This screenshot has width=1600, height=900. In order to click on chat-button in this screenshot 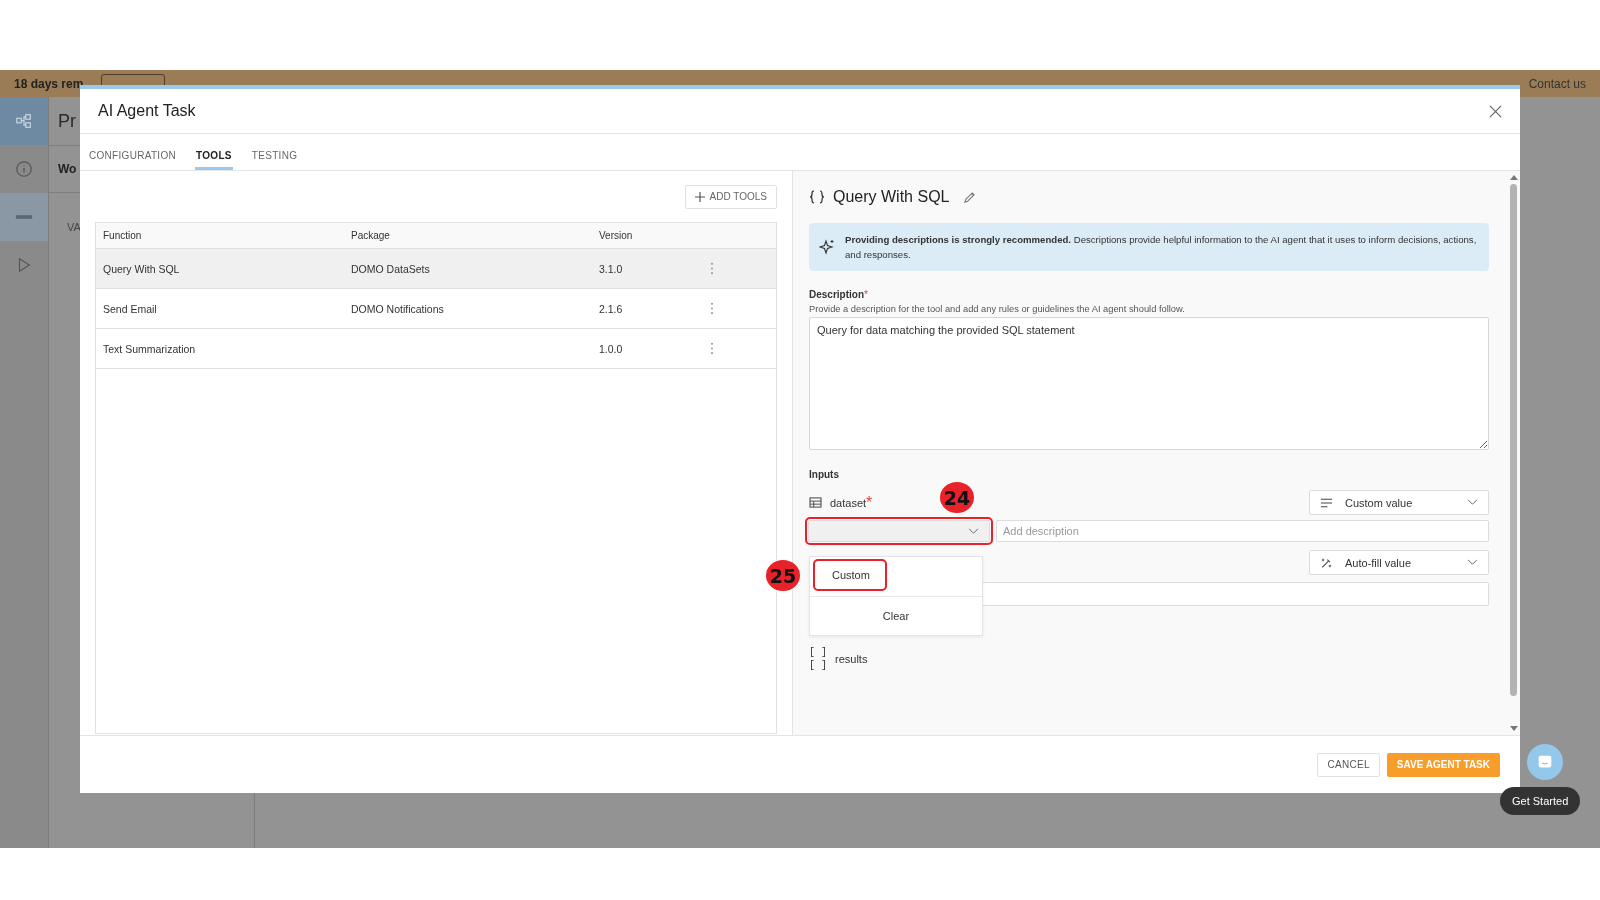, I will do `click(1545, 762)`.